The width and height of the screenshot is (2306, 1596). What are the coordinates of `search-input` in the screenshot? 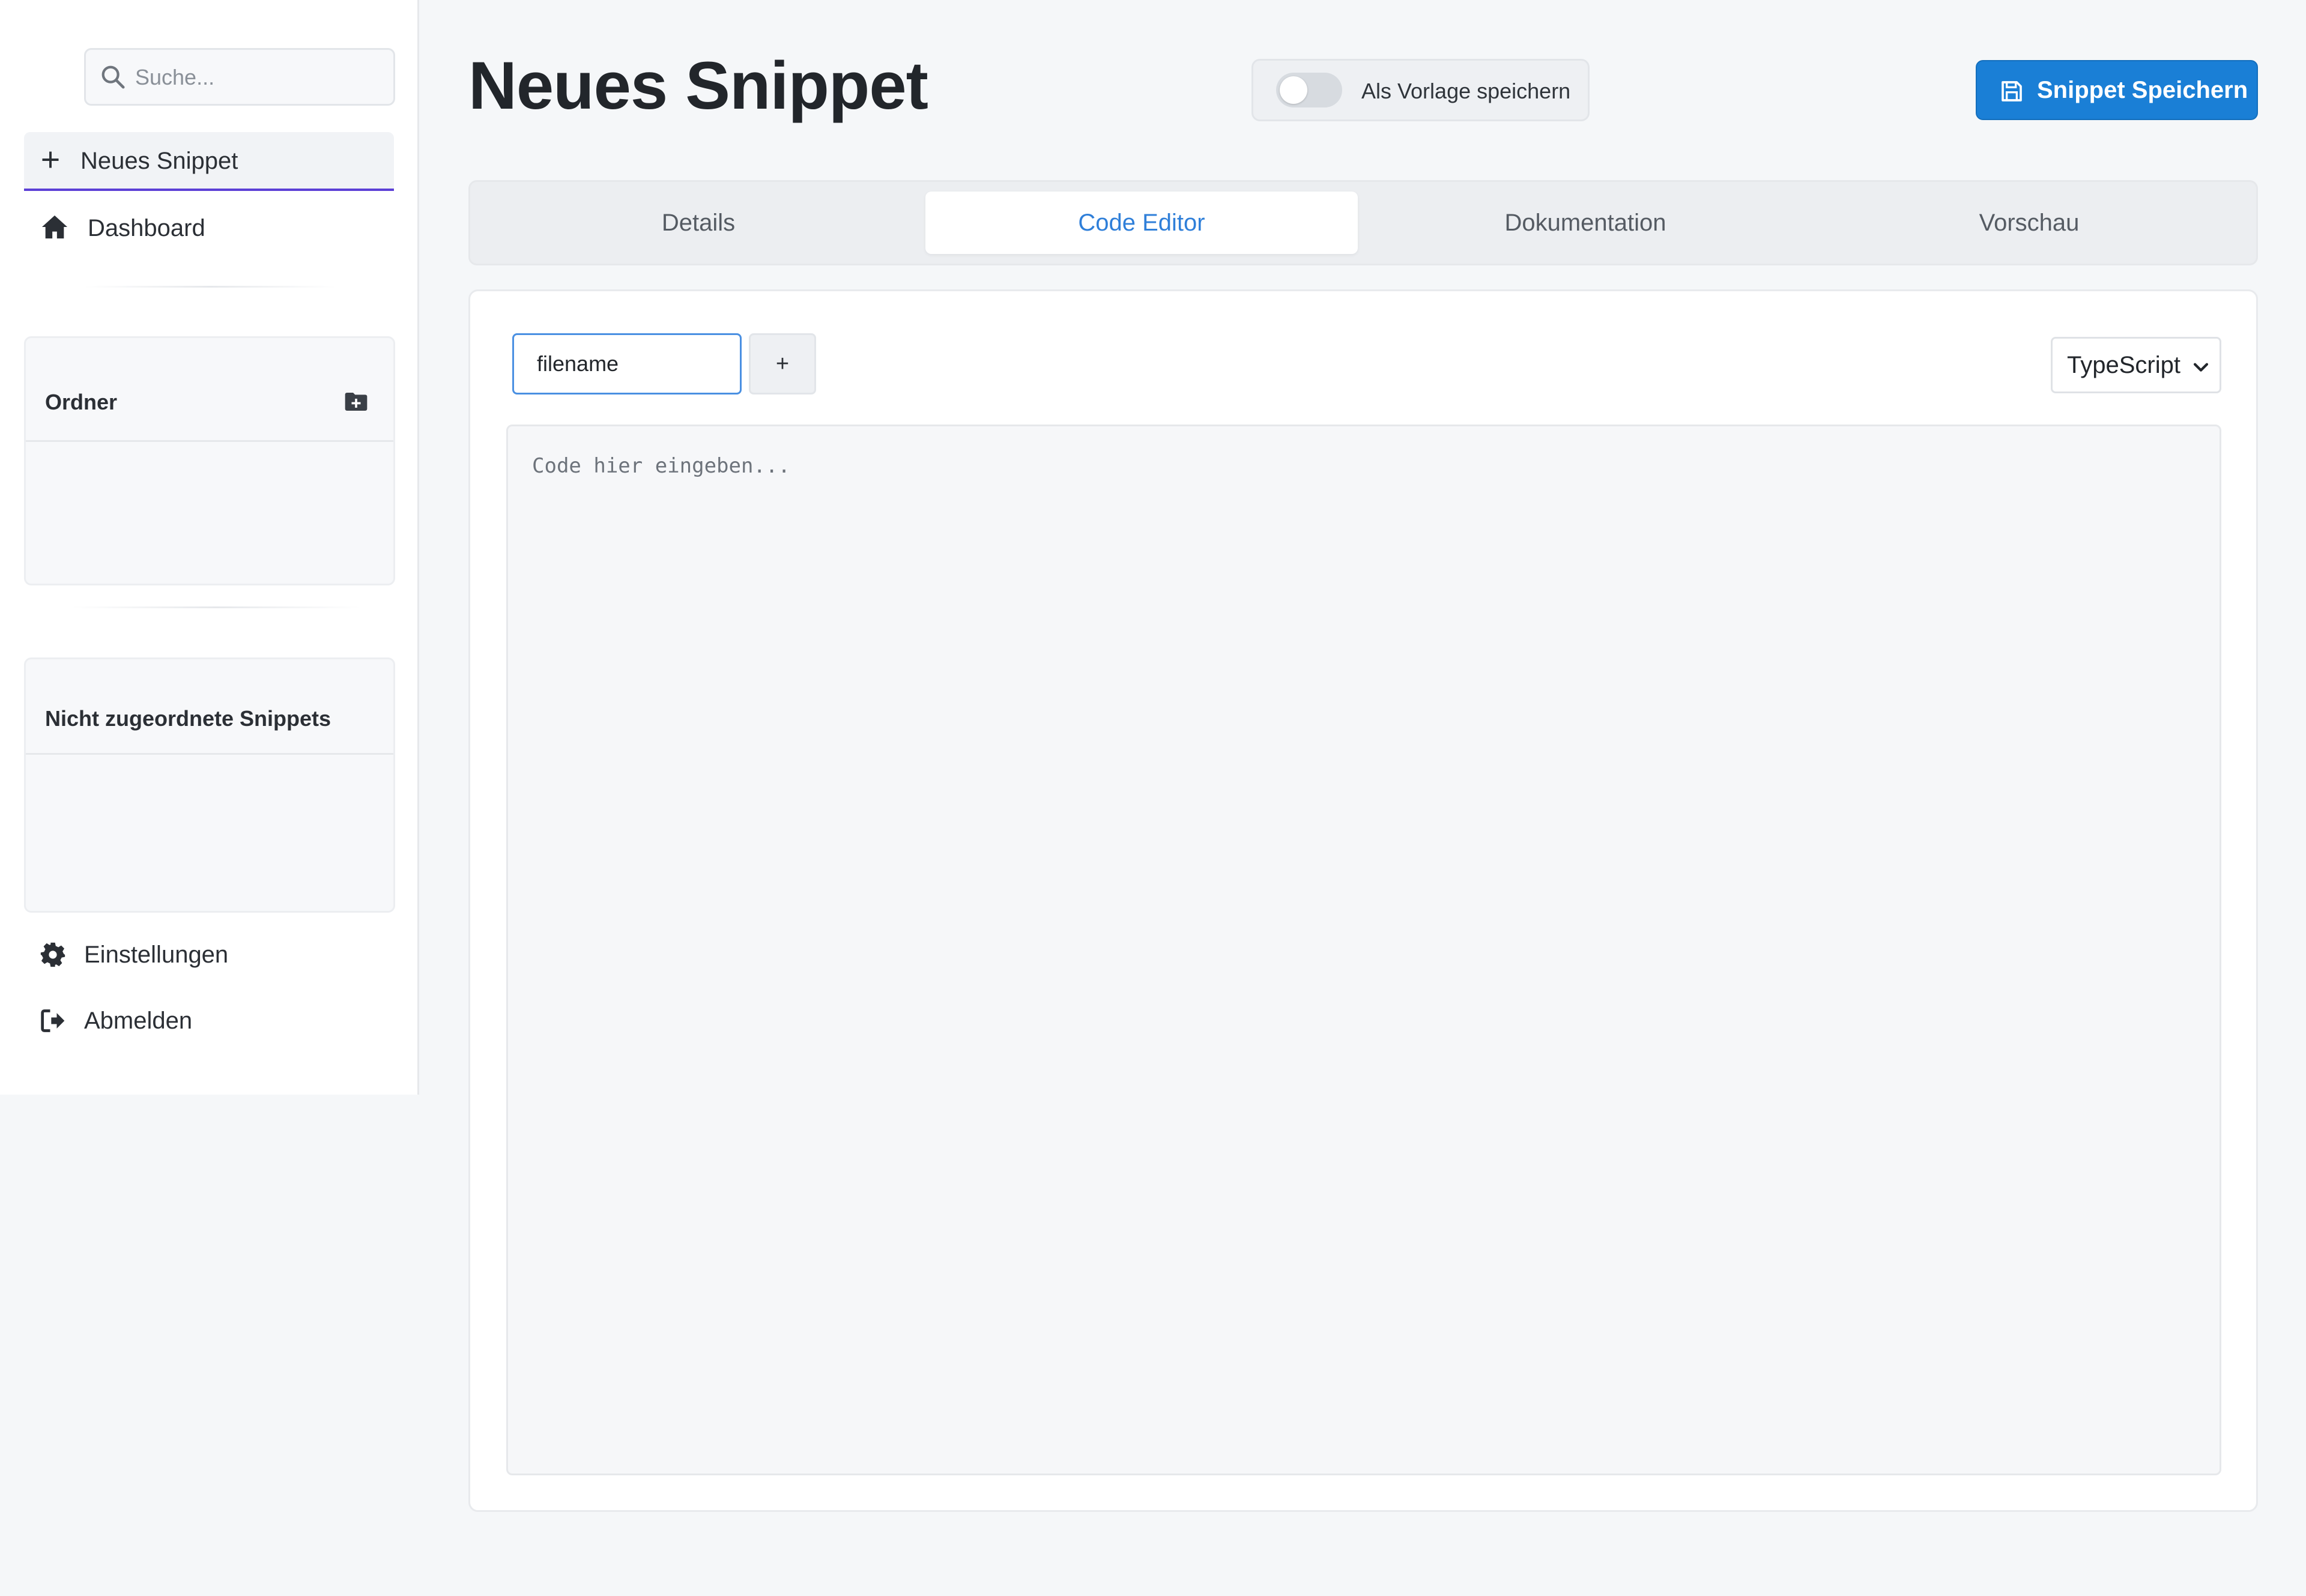 It's located at (258, 77).